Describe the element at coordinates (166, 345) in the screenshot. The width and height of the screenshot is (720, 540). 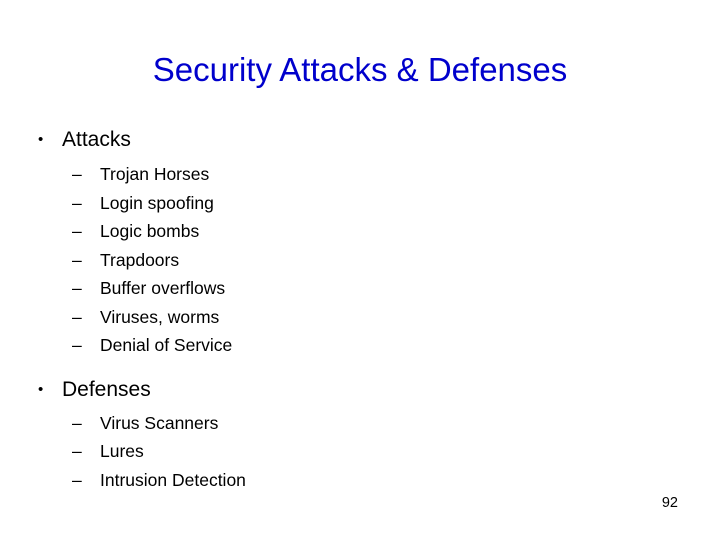
I see `list-item-label: Denial of Service` at that location.